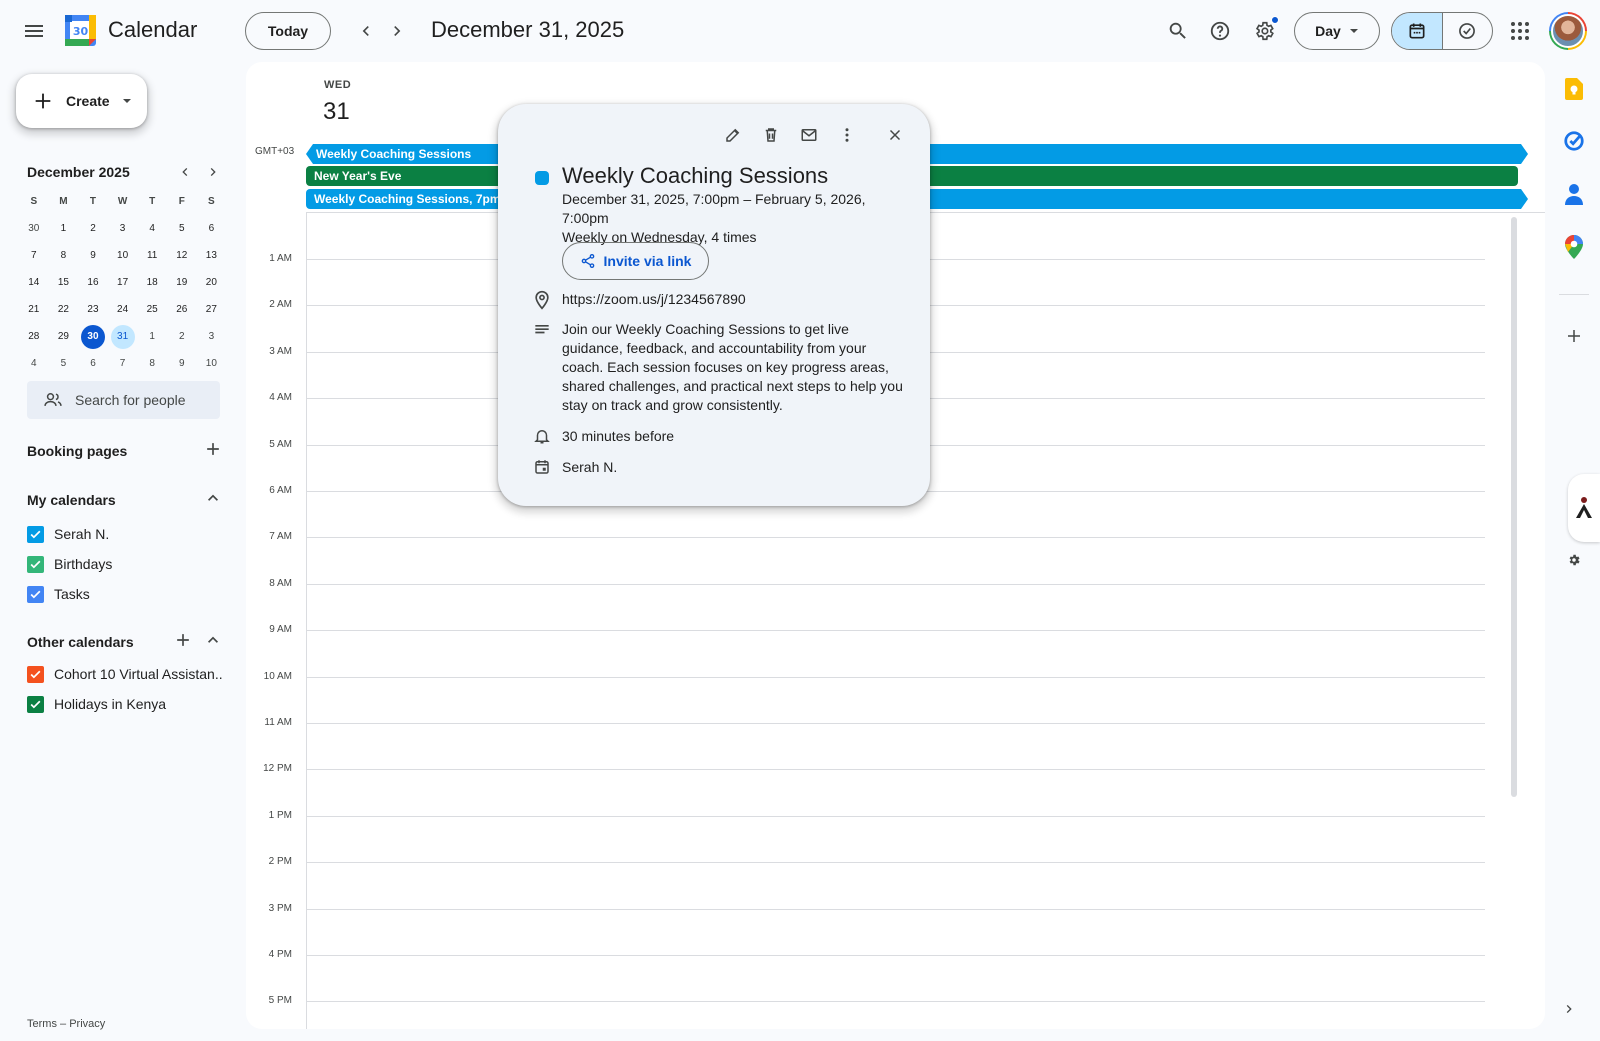 The image size is (1600, 1041). I want to click on booking-pages-row: Booking pages, so click(125, 451).